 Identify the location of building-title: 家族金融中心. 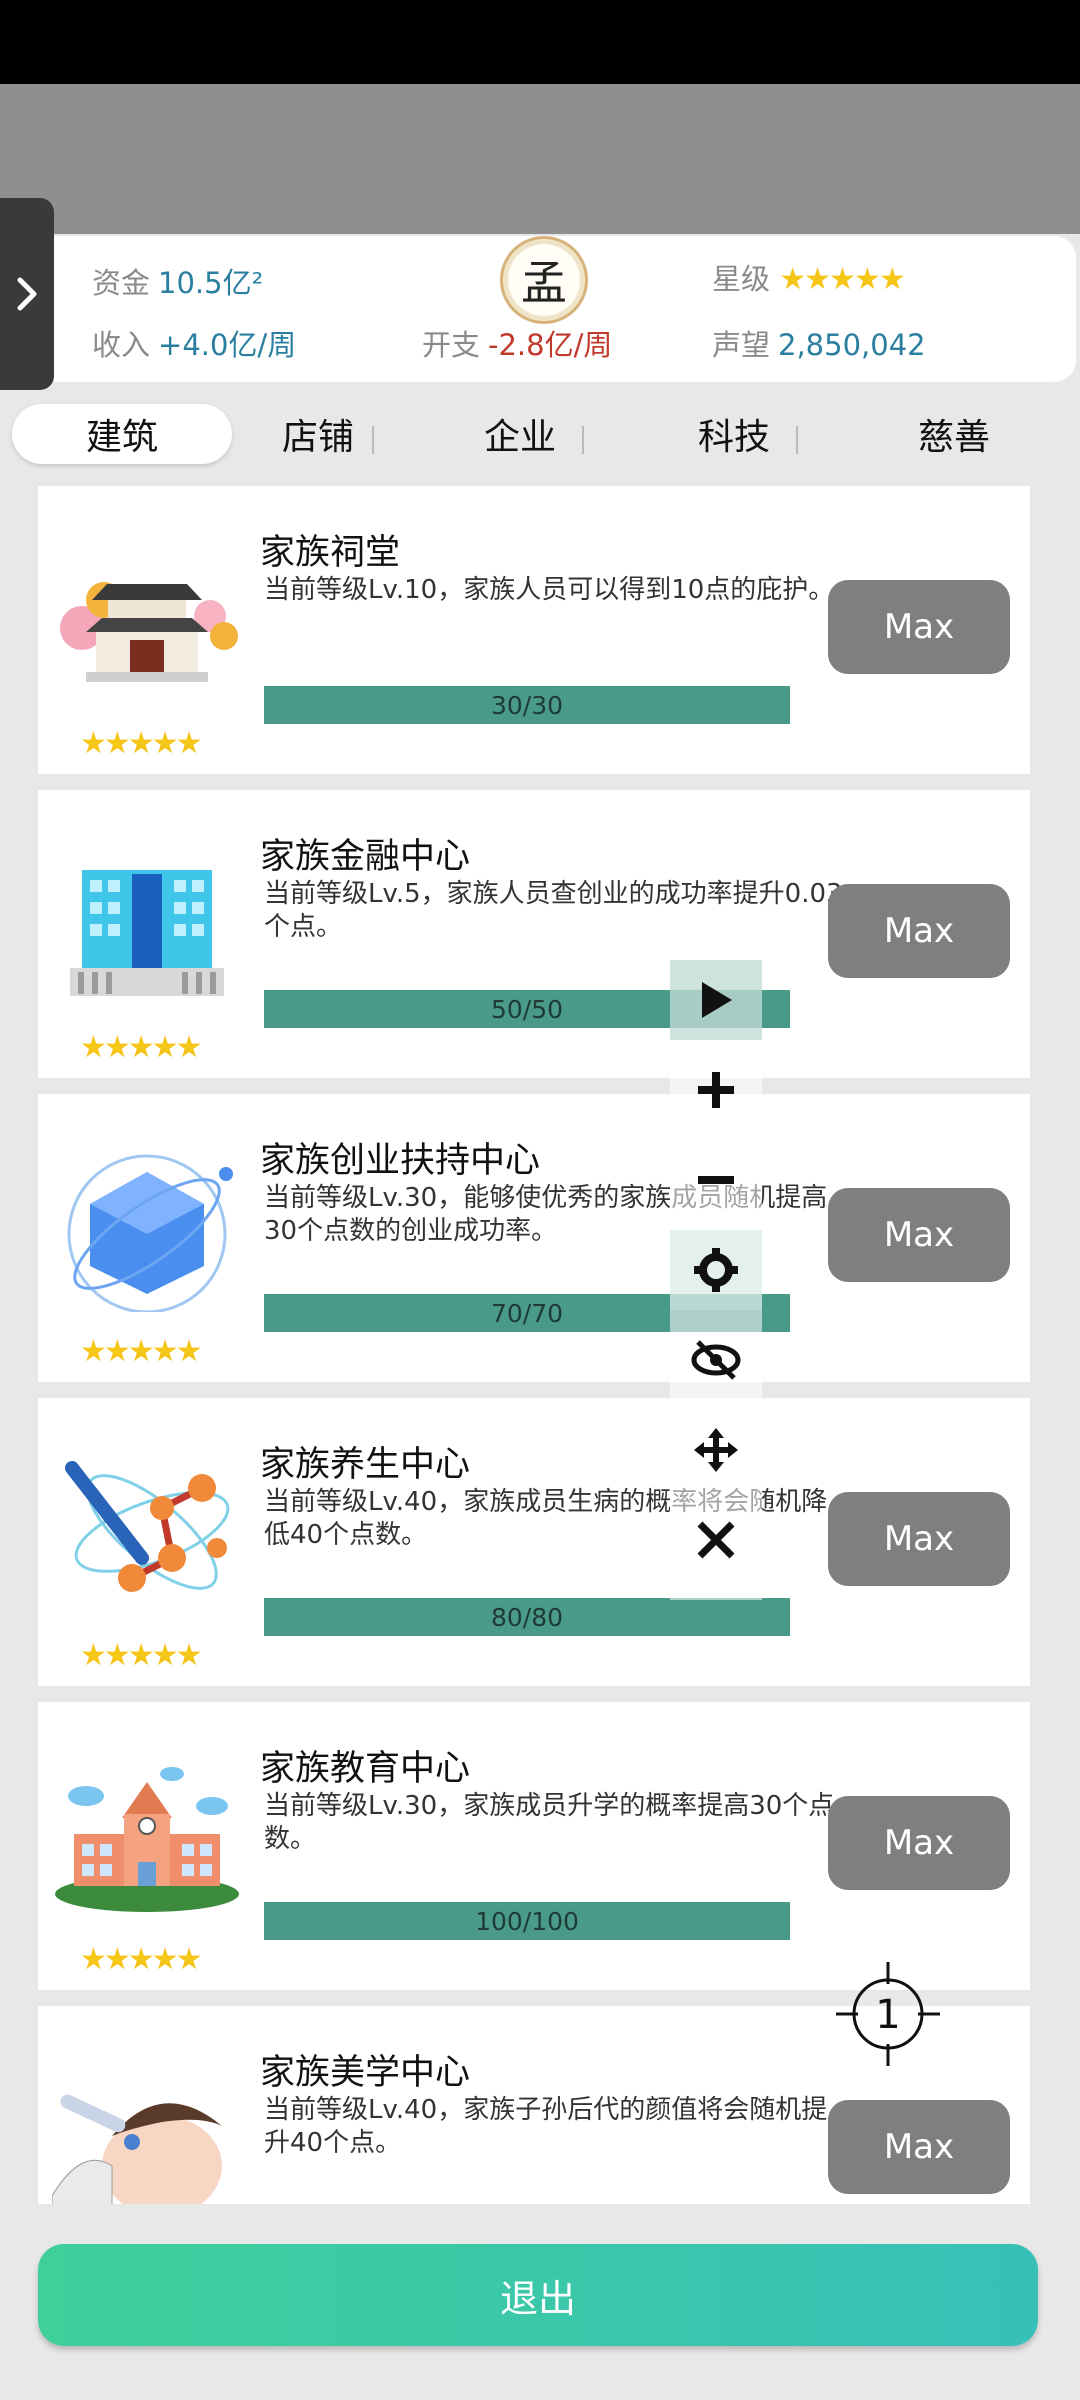
(365, 857).